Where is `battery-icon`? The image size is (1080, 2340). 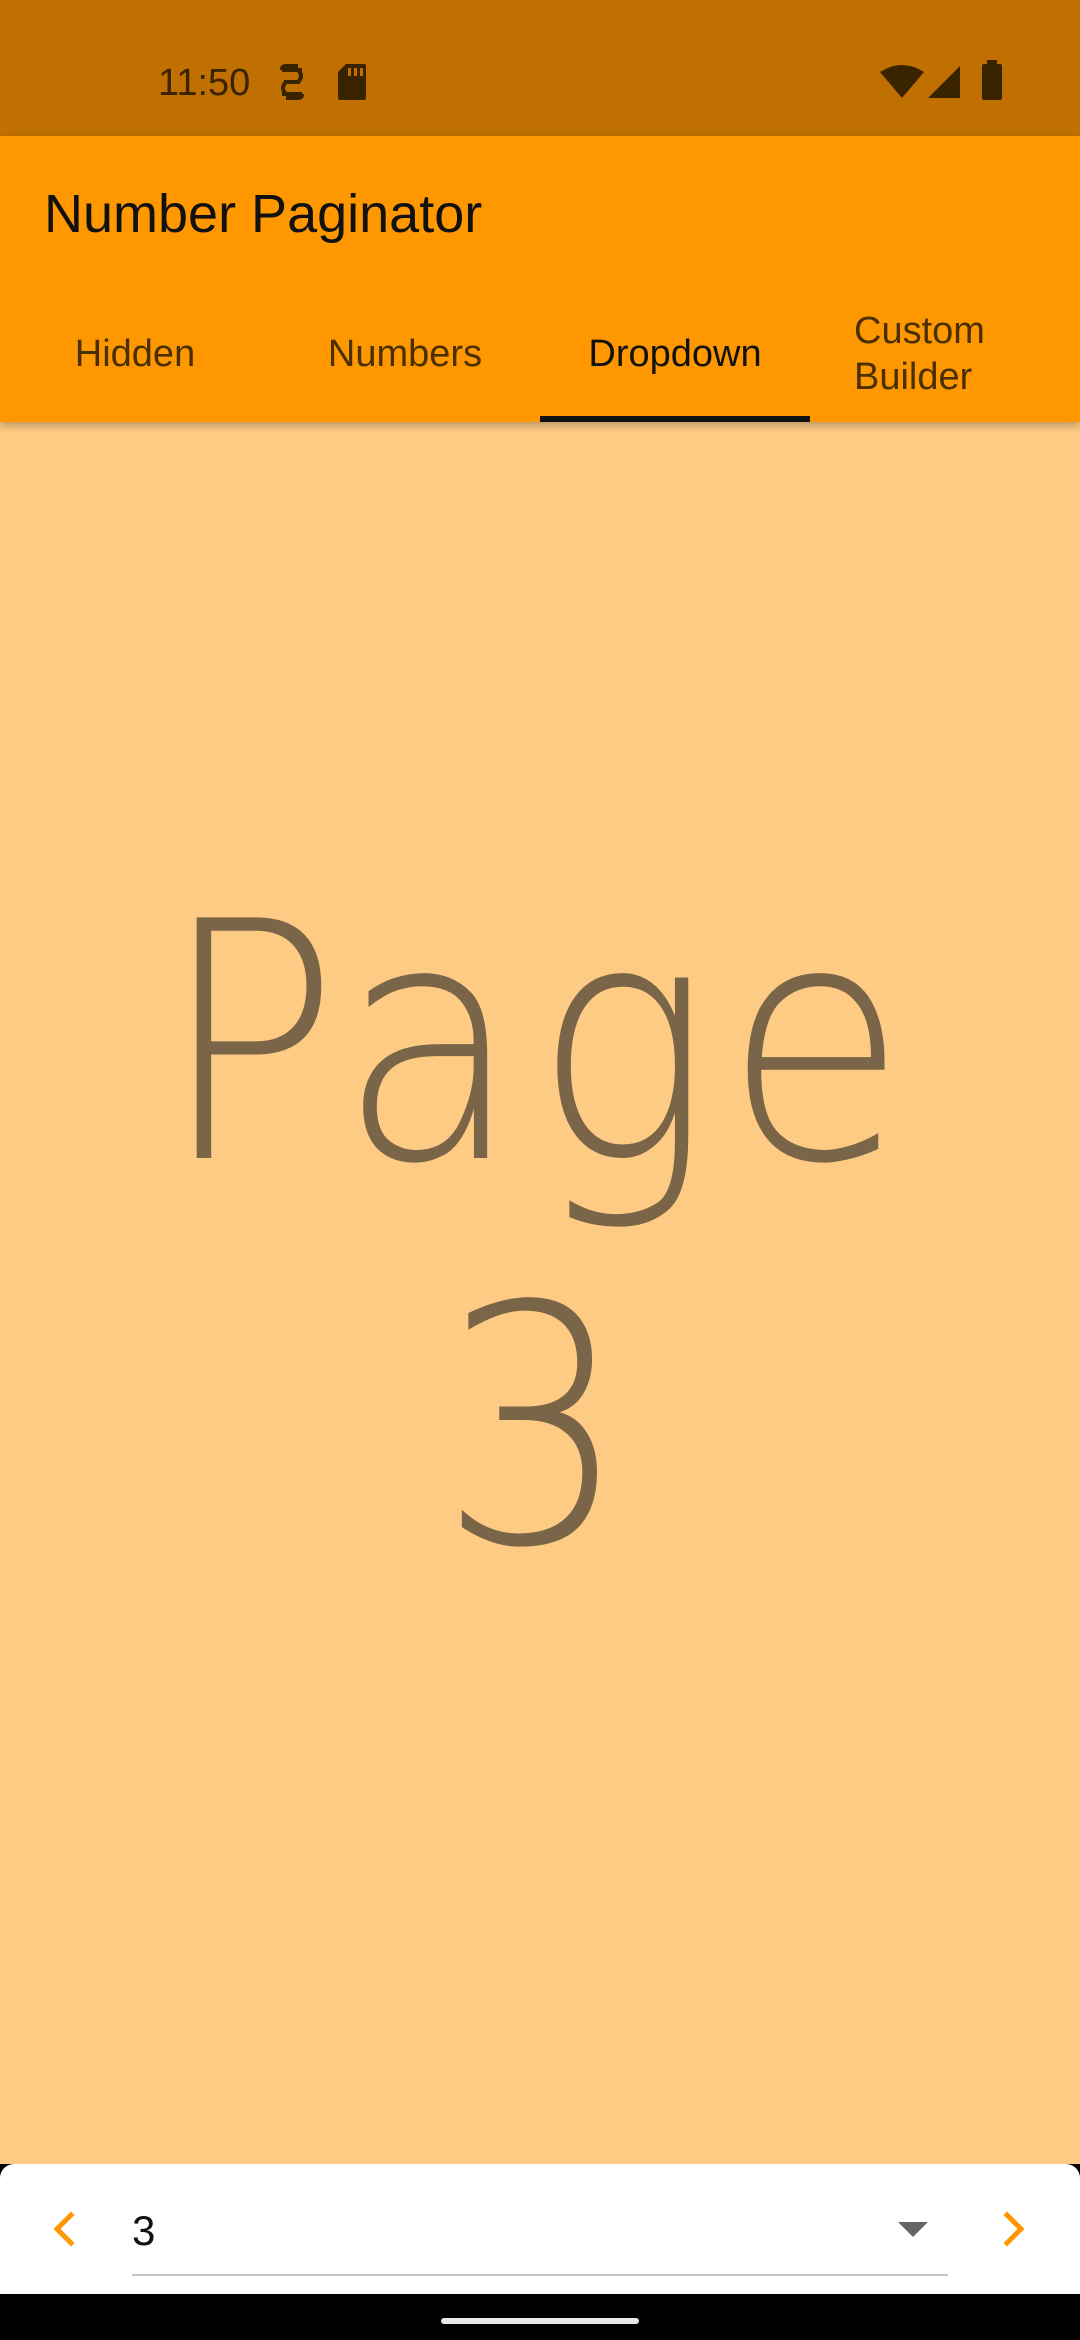 battery-icon is located at coordinates (992, 80).